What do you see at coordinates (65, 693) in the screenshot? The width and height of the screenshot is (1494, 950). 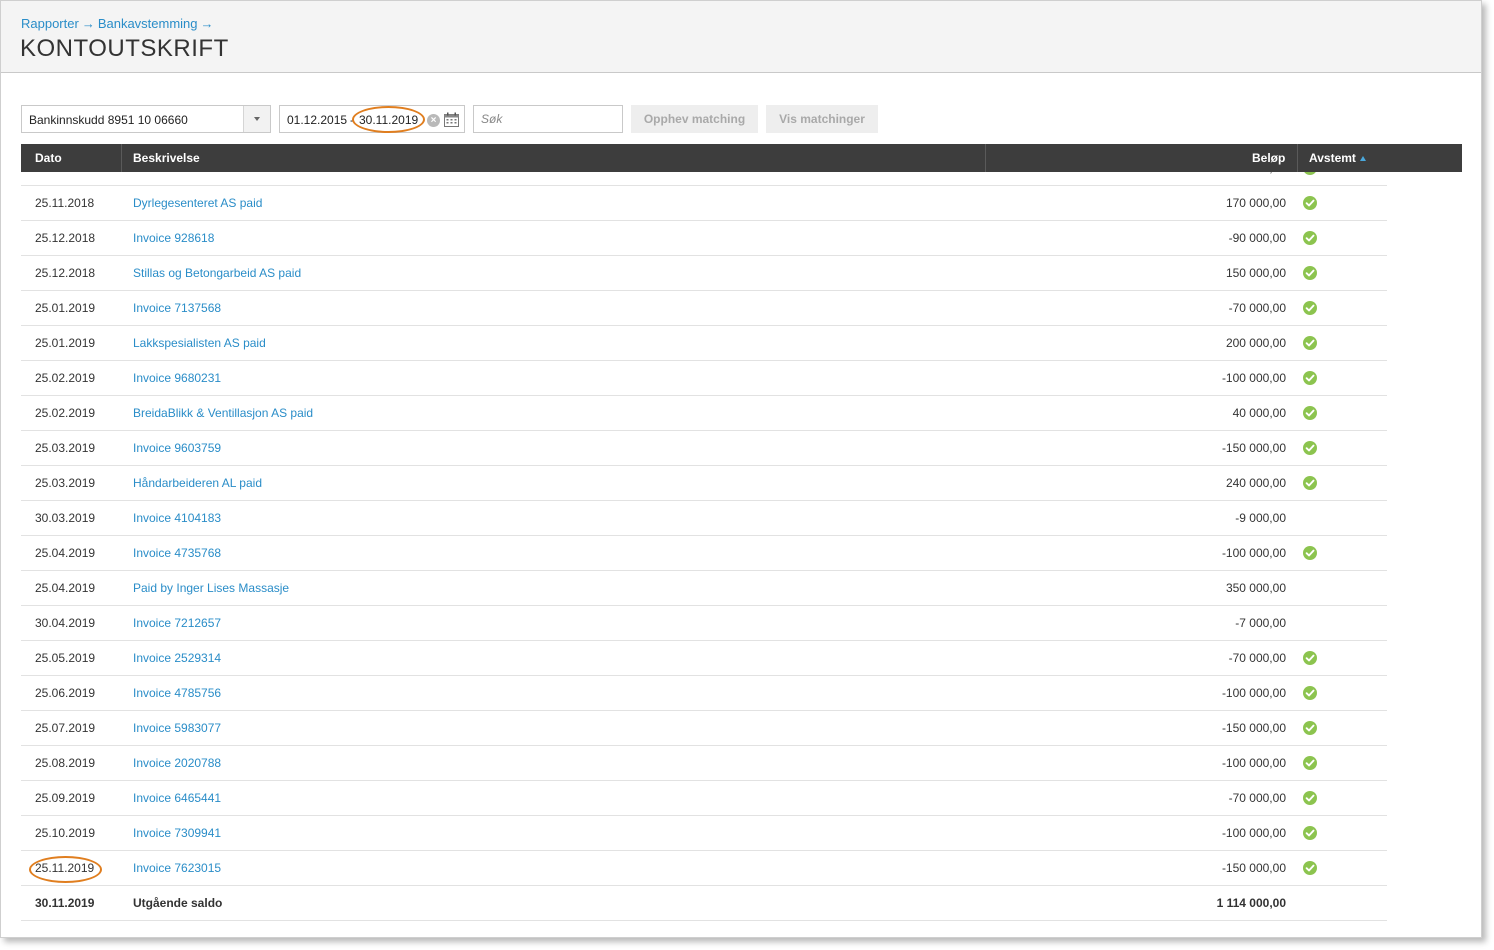 I see `row-date: 25.06.2019` at bounding box center [65, 693].